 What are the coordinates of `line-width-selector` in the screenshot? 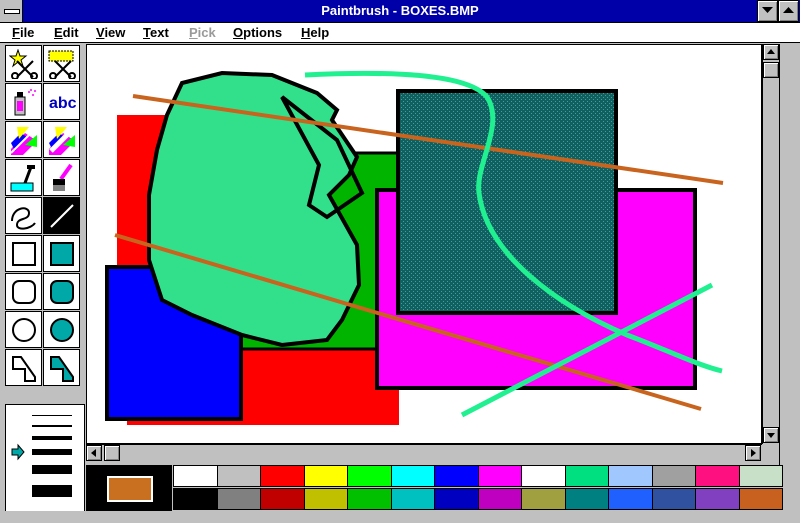 It's located at (45, 458).